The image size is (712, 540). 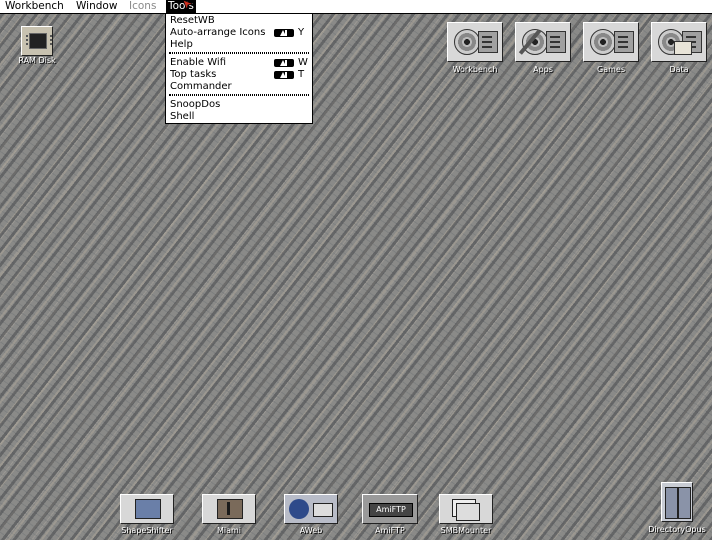 I want to click on desktop-icon-amiftp: AmiFTP AmiFTP, so click(x=390, y=514).